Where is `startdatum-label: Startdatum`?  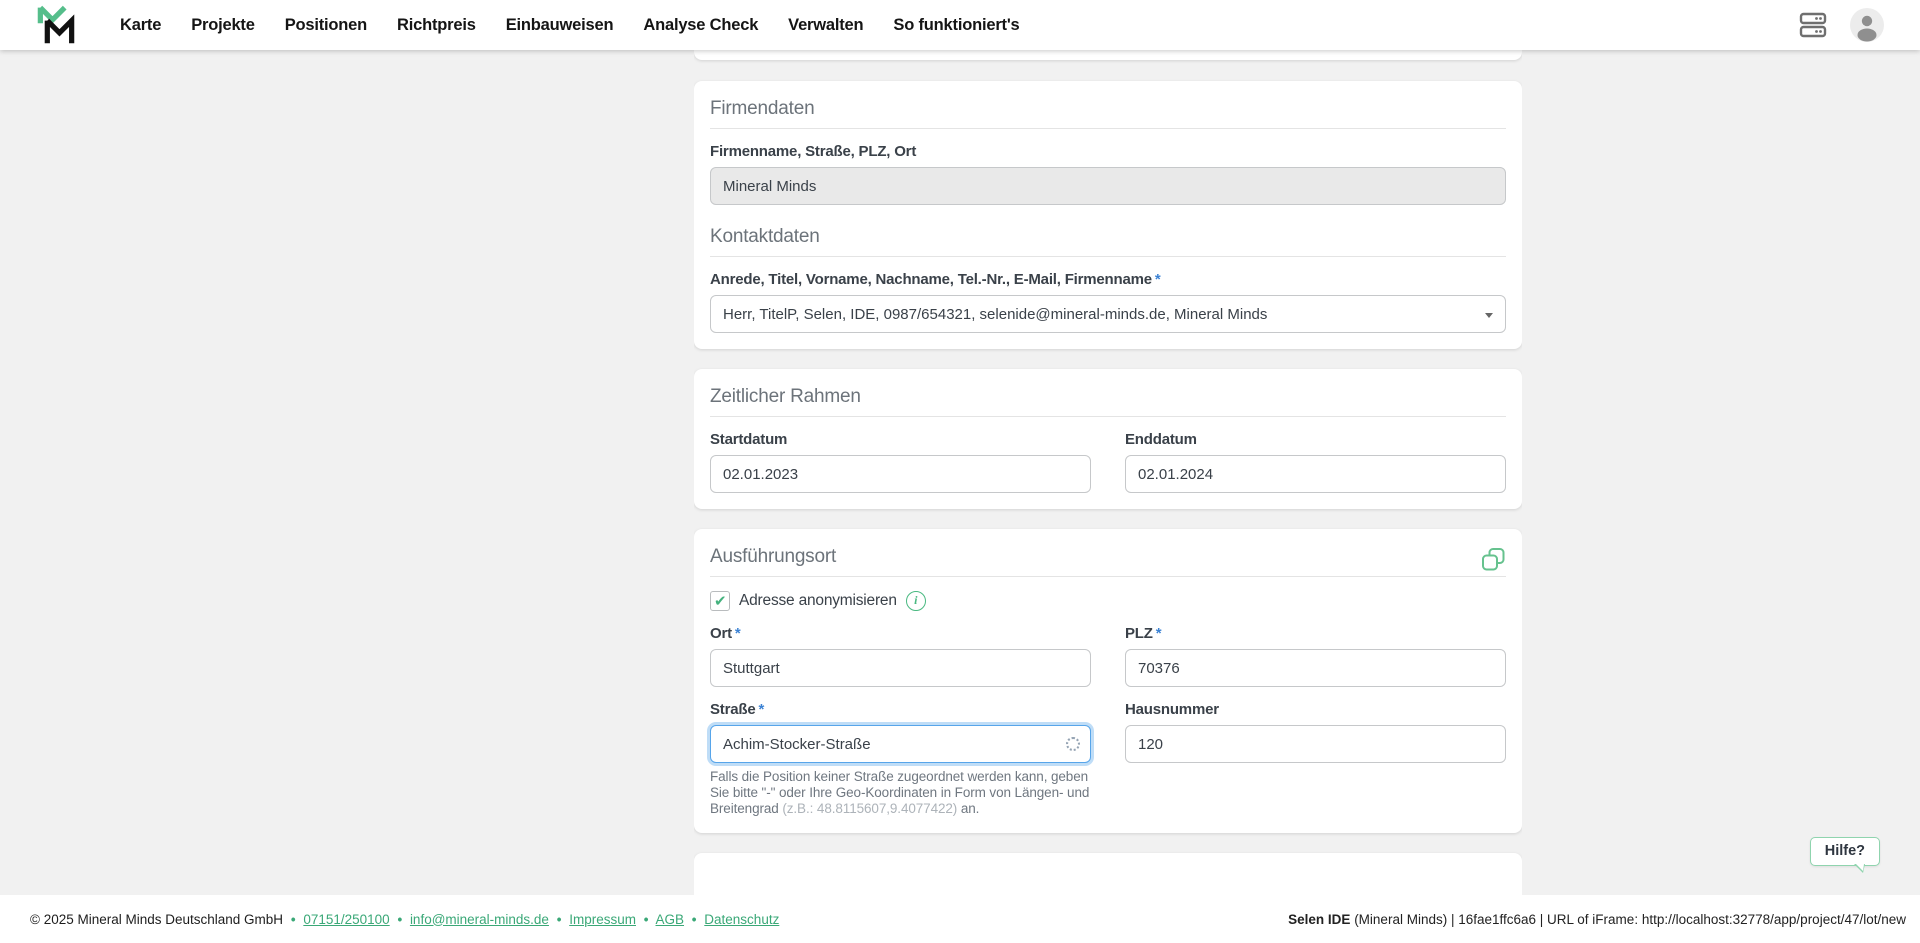 startdatum-label: Startdatum is located at coordinates (749, 439).